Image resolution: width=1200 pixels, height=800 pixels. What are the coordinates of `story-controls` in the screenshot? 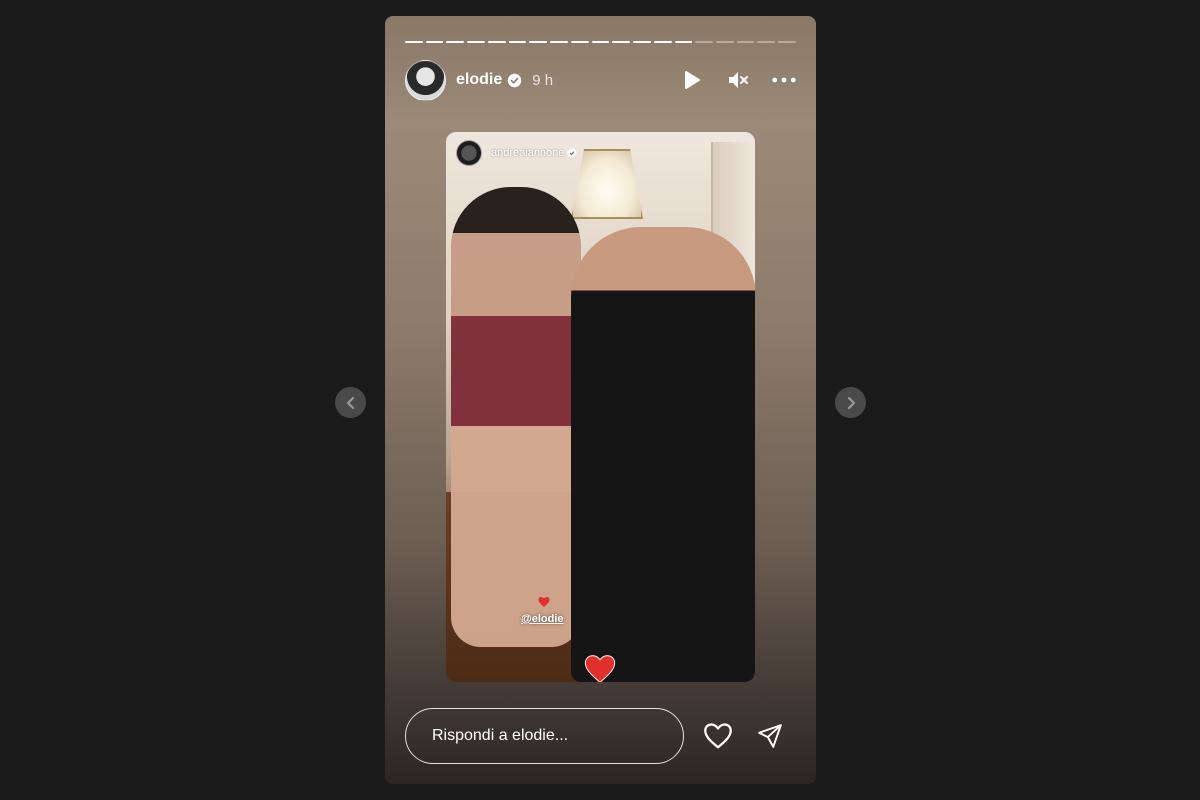 It's located at (738, 80).